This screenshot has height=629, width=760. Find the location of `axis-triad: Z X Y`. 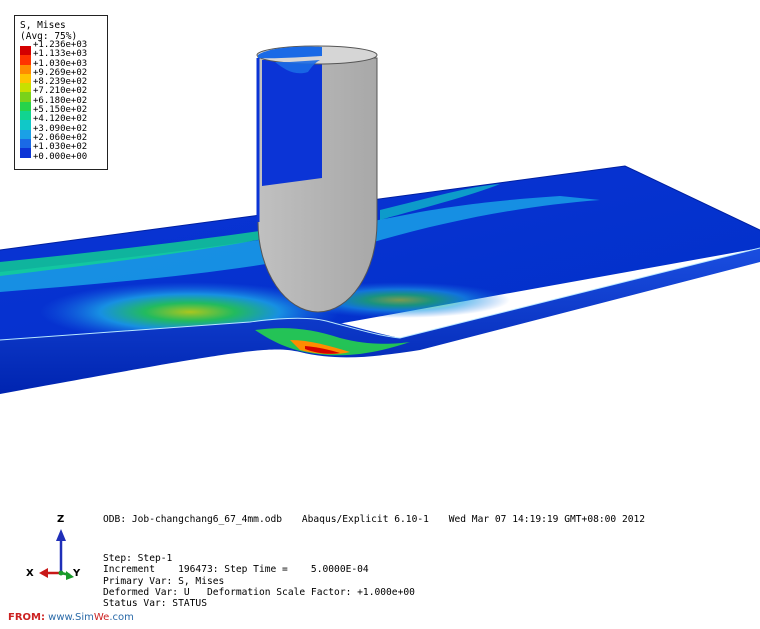

axis-triad: Z X Y is located at coordinates (61, 549).